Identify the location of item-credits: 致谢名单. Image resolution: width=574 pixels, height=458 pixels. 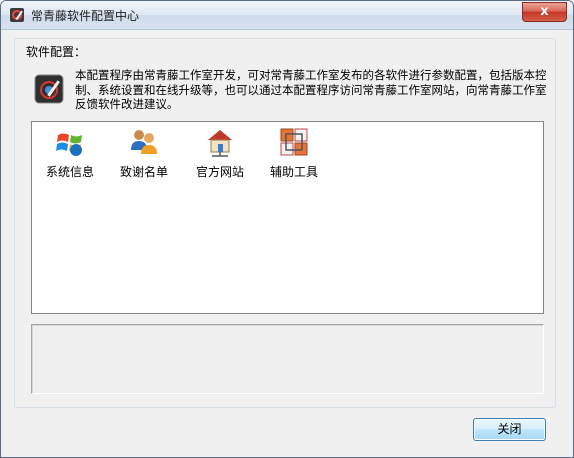
(144, 153).